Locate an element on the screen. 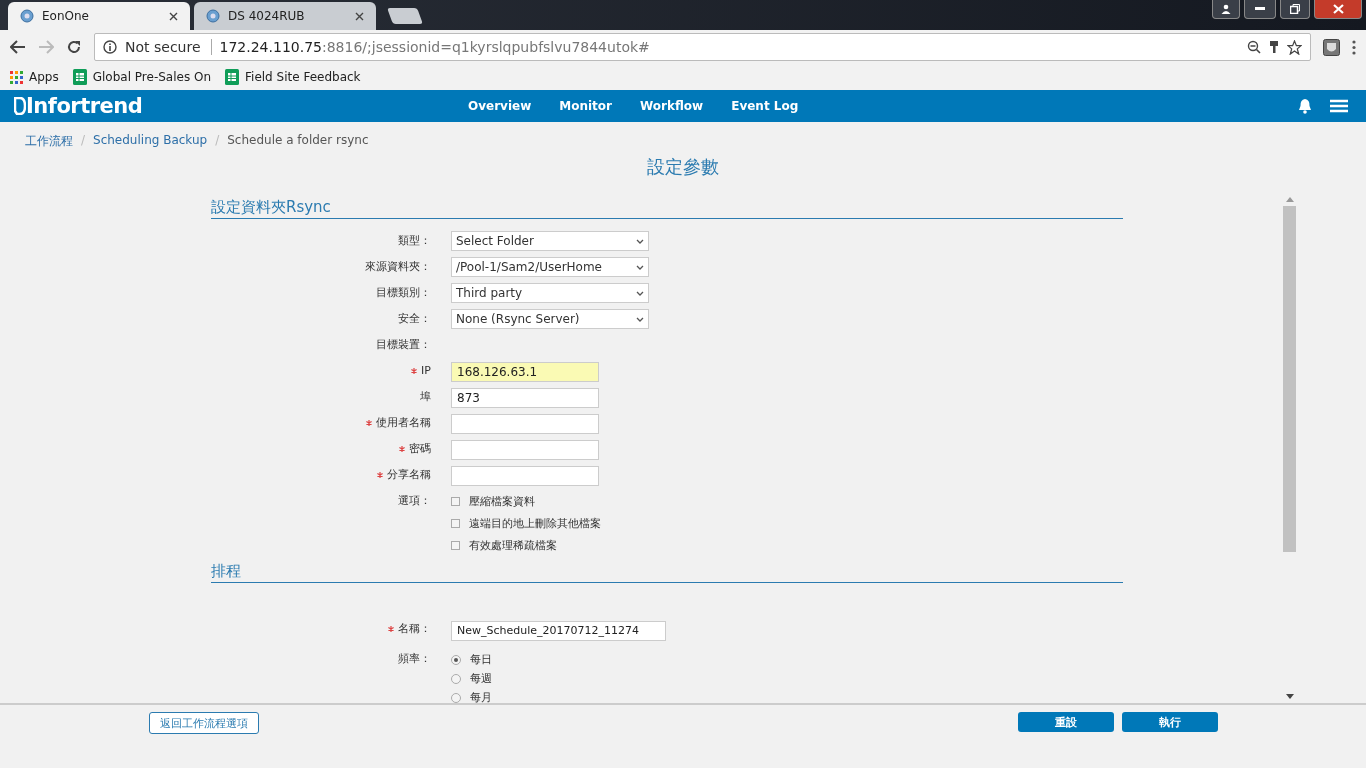 This screenshot has width=1366, height=768. action-button: 執行 is located at coordinates (1170, 722).